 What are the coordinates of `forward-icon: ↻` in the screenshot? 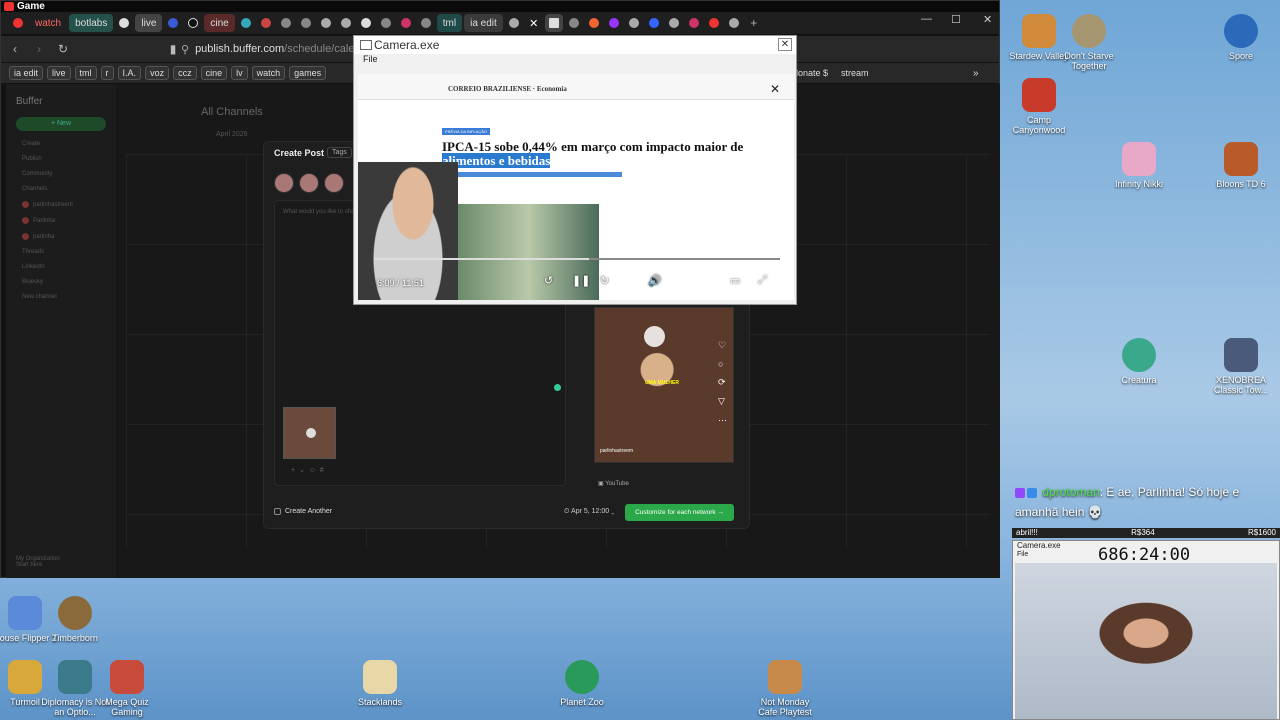 It's located at (604, 280).